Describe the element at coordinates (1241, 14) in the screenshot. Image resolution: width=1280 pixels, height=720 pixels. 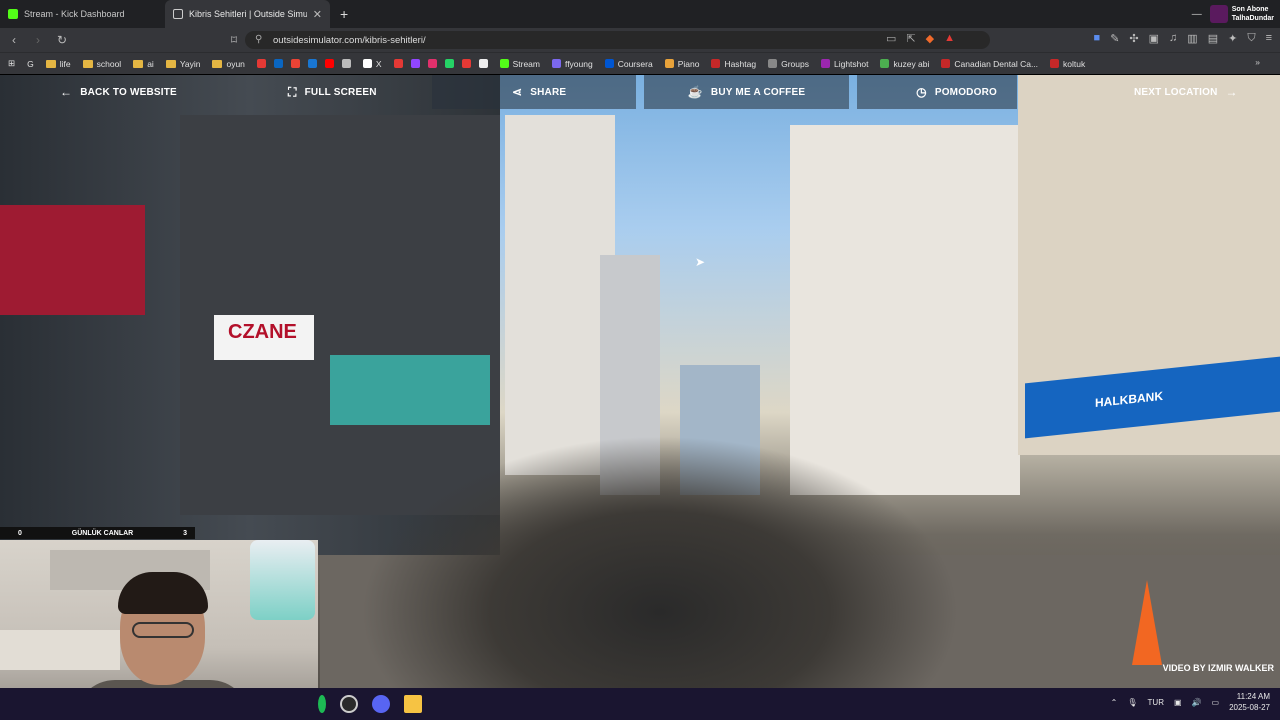
I see `last-subscriber-overlay: Son Abone TalhaDundar` at that location.